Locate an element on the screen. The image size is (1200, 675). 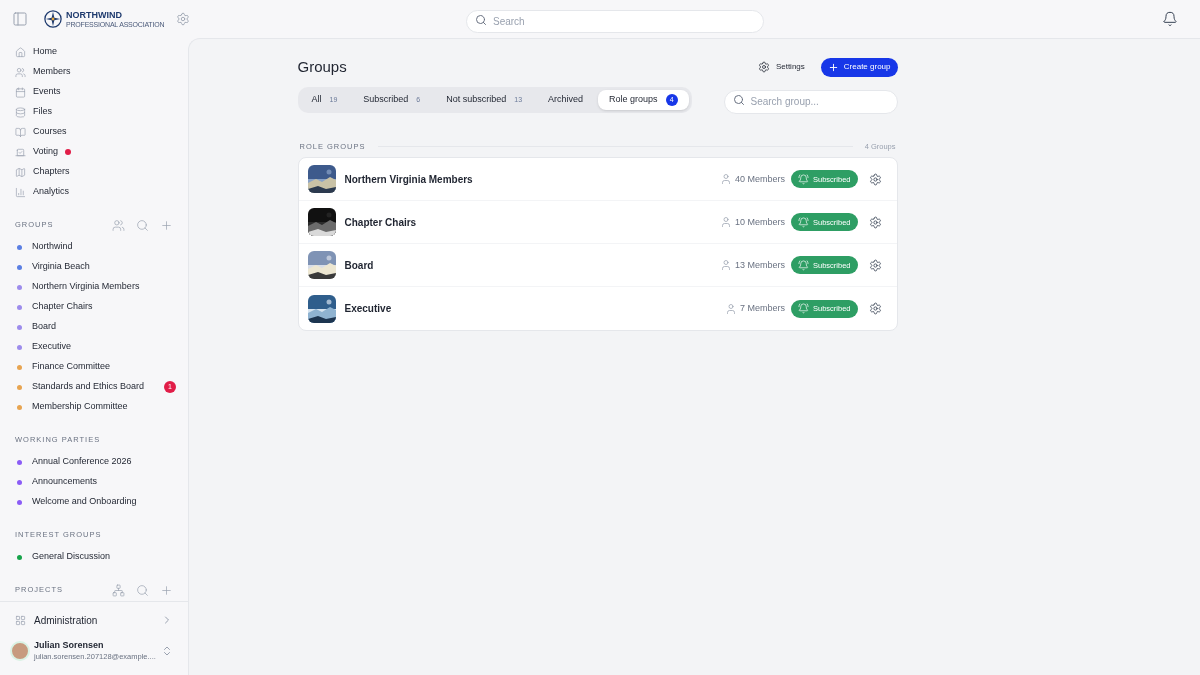
group-item: Annual Conference 2026 is located at coordinates (82, 462).